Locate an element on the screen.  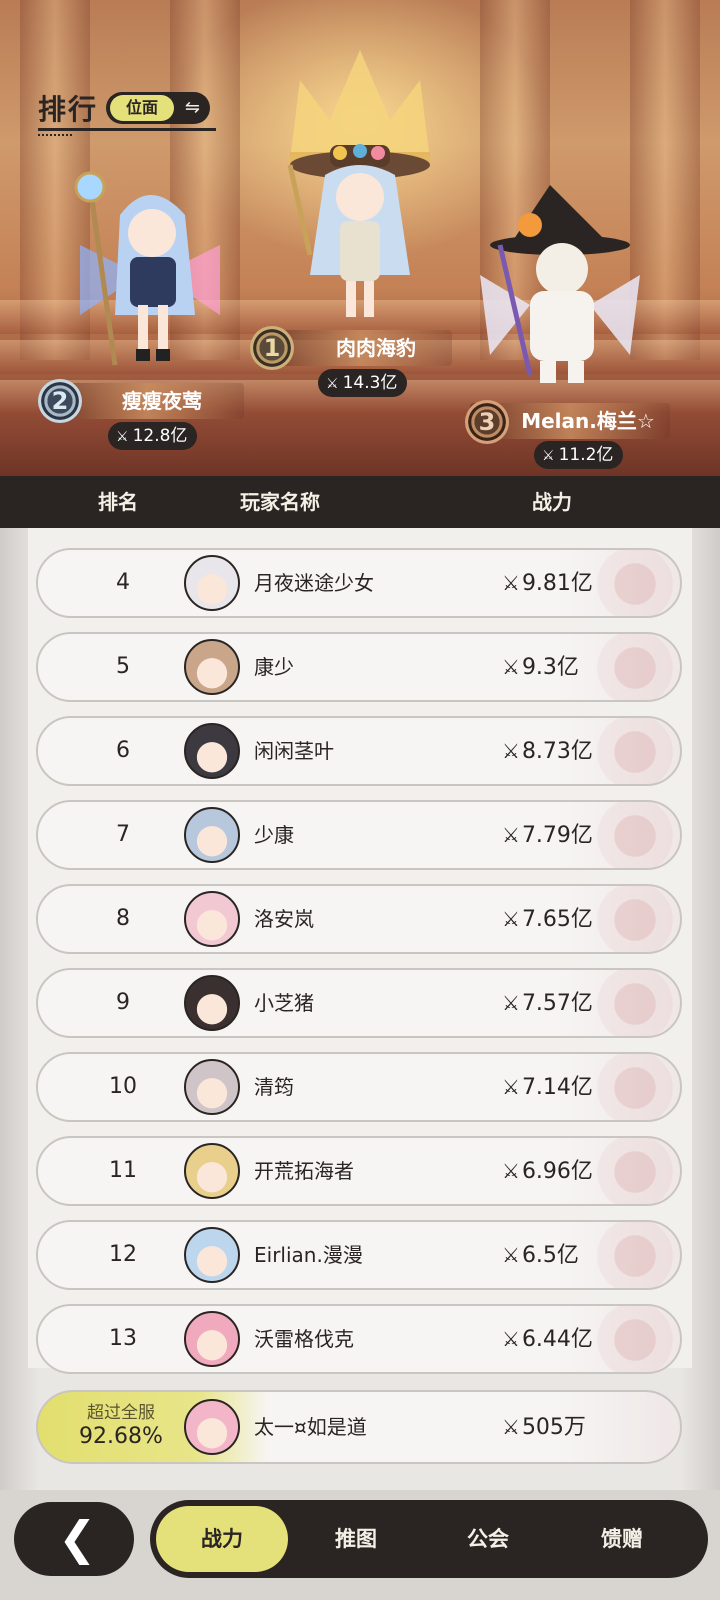
table-row: 4 月夜迷途少女 ⚔9.81亿 is located at coordinates (359, 583).